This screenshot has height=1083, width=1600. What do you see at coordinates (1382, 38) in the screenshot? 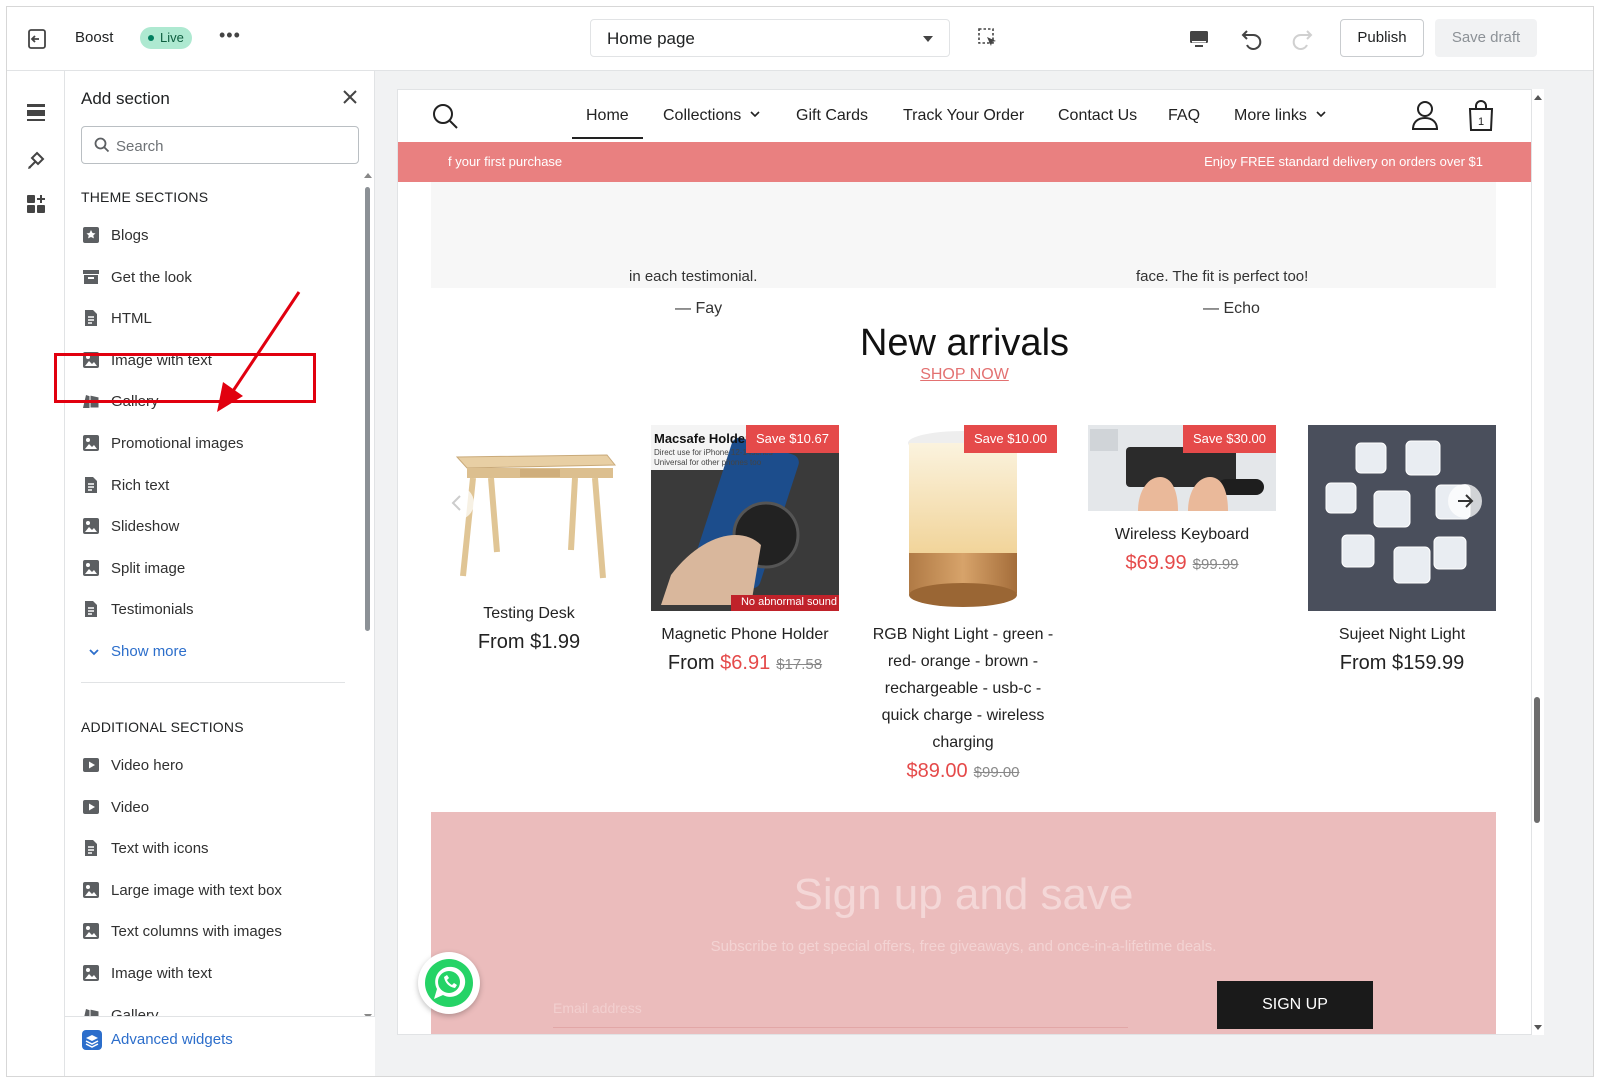
I see `publish-button: Publish` at bounding box center [1382, 38].